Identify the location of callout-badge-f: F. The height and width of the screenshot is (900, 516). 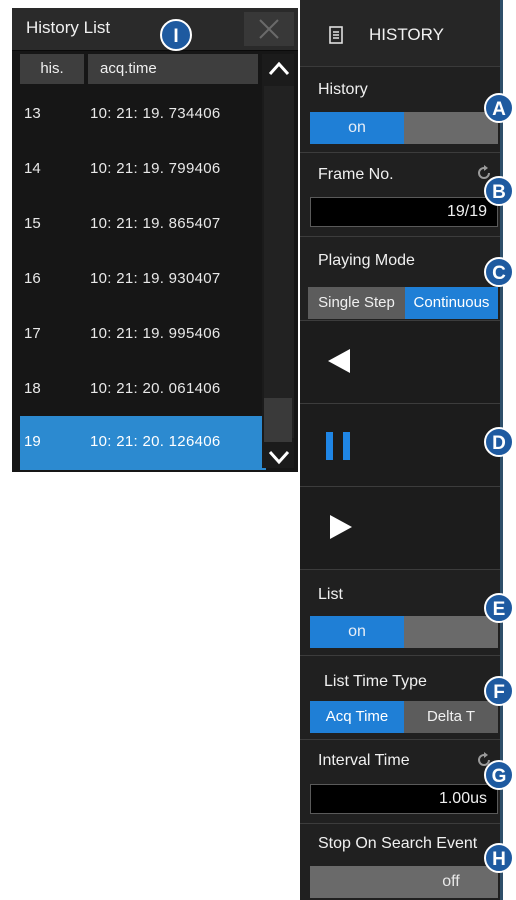
(499, 691).